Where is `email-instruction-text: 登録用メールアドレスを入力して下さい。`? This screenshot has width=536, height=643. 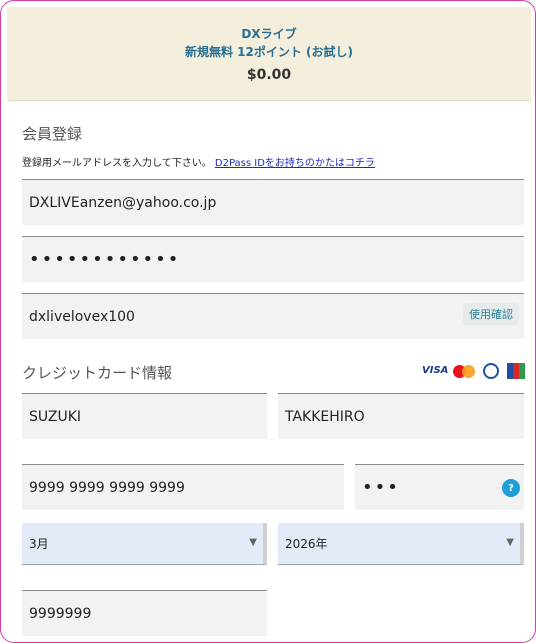
email-instruction-text: 登録用メールアドレスを入力して下さい。 is located at coordinates (117, 163).